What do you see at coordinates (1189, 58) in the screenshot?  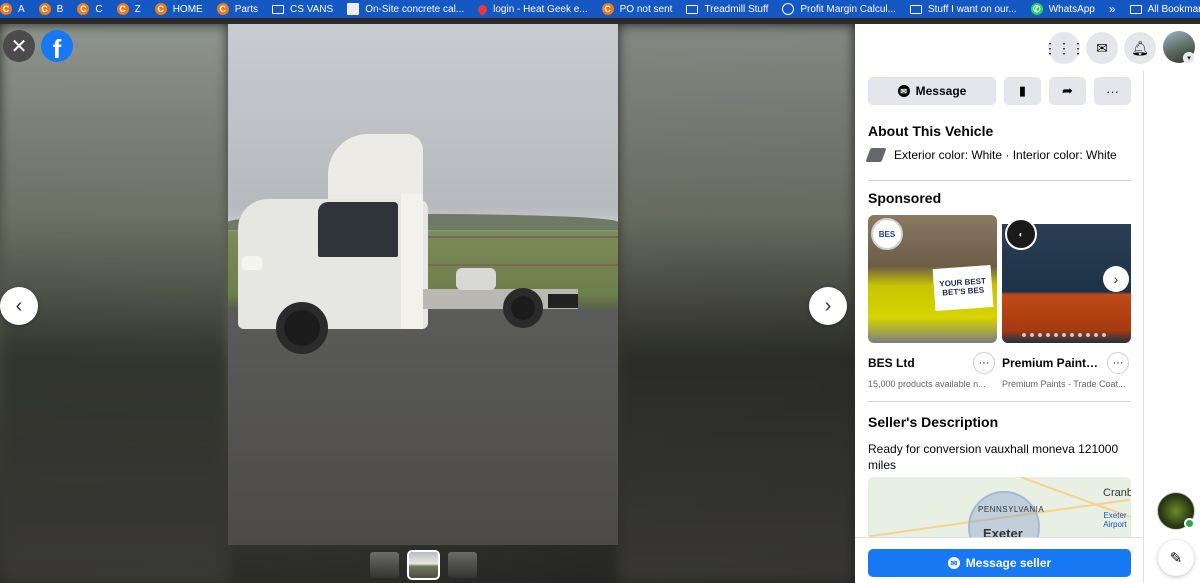 I see `chevron-down-icon: ▾` at bounding box center [1189, 58].